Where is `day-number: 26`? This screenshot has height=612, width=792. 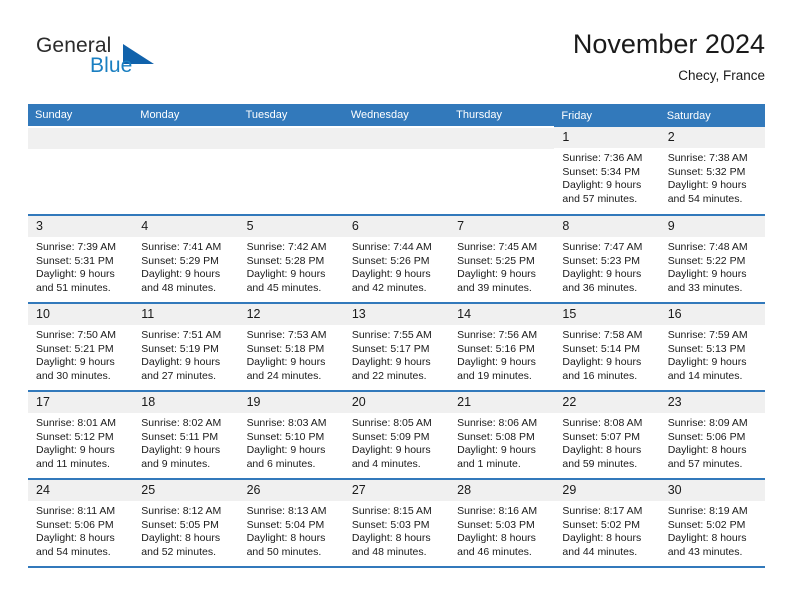 day-number: 26 is located at coordinates (291, 490).